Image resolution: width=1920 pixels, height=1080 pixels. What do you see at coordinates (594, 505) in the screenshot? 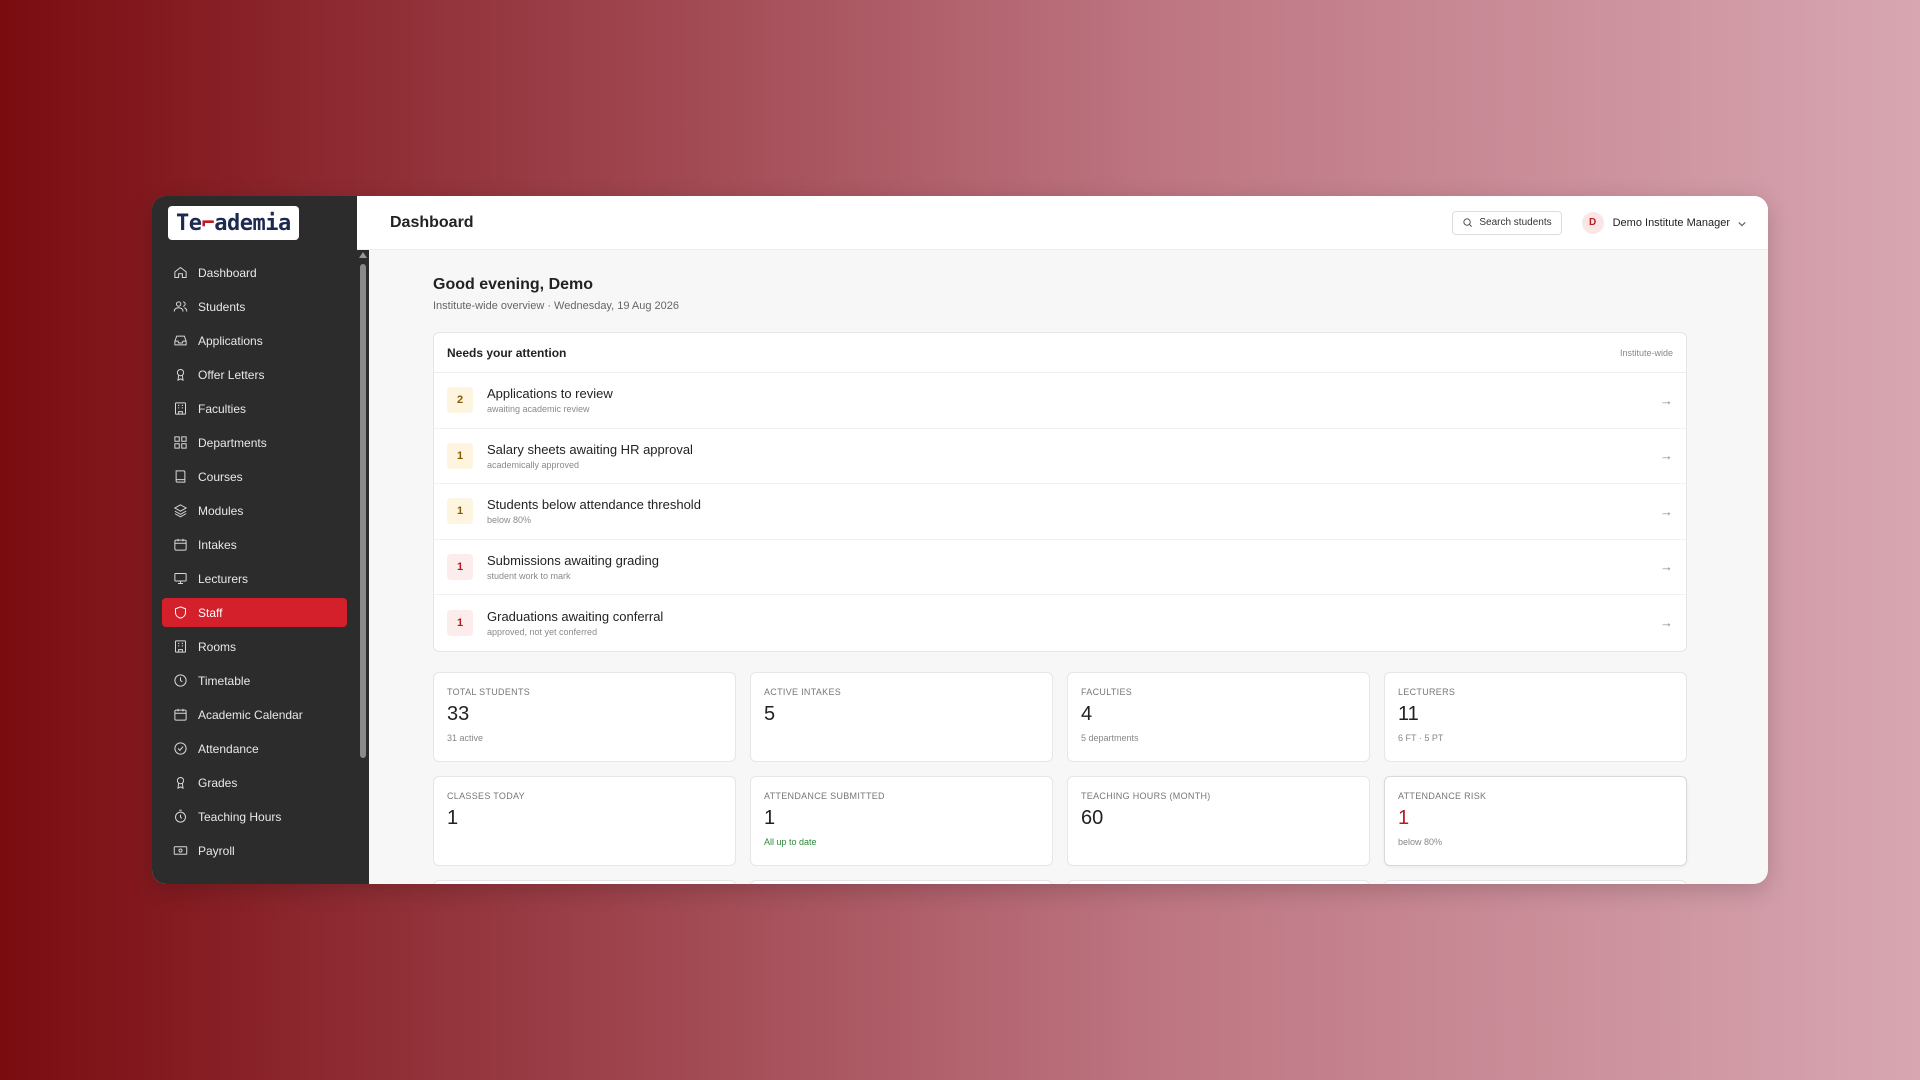
I see `attention-label: Students below attendance threshold` at bounding box center [594, 505].